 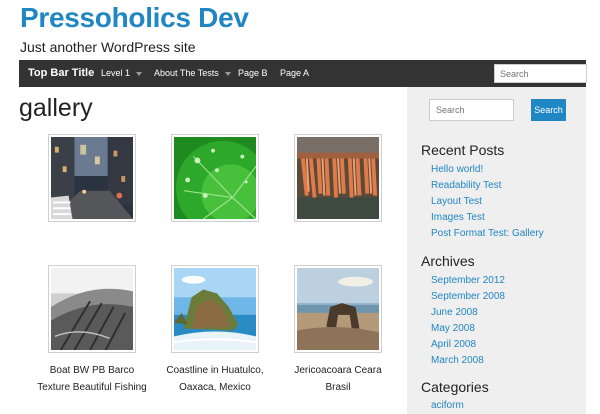 I want to click on top-bar-search-input, so click(x=540, y=73).